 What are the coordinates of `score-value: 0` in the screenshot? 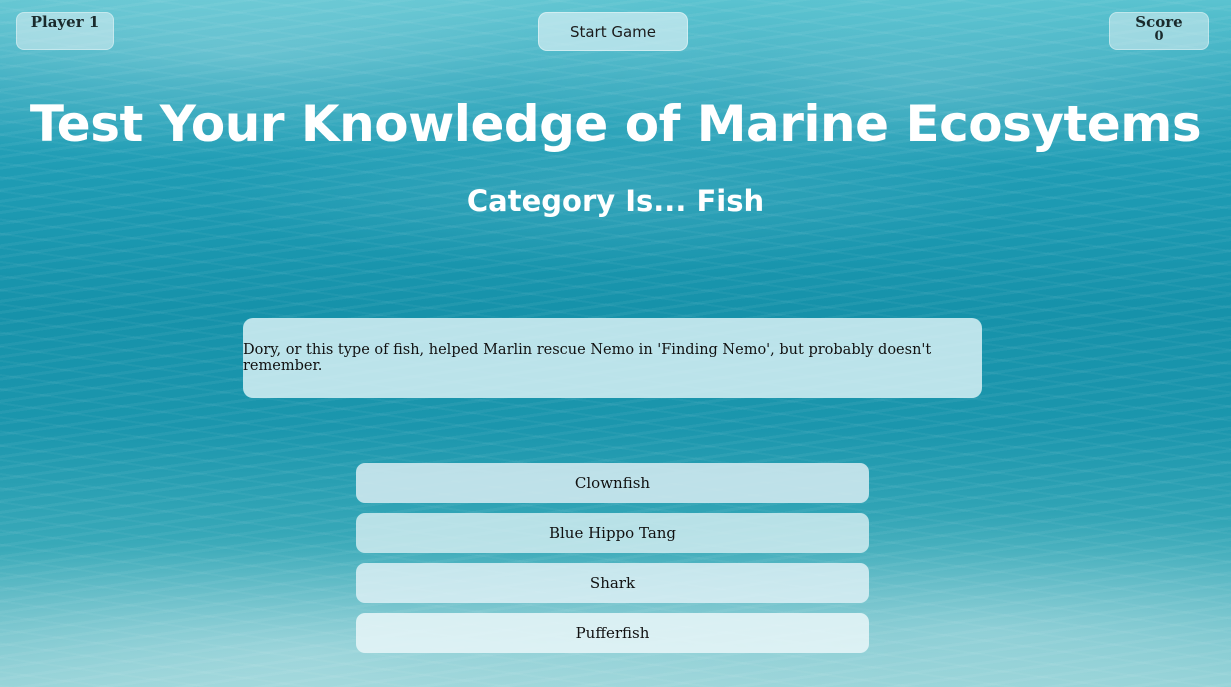 It's located at (1159, 36).